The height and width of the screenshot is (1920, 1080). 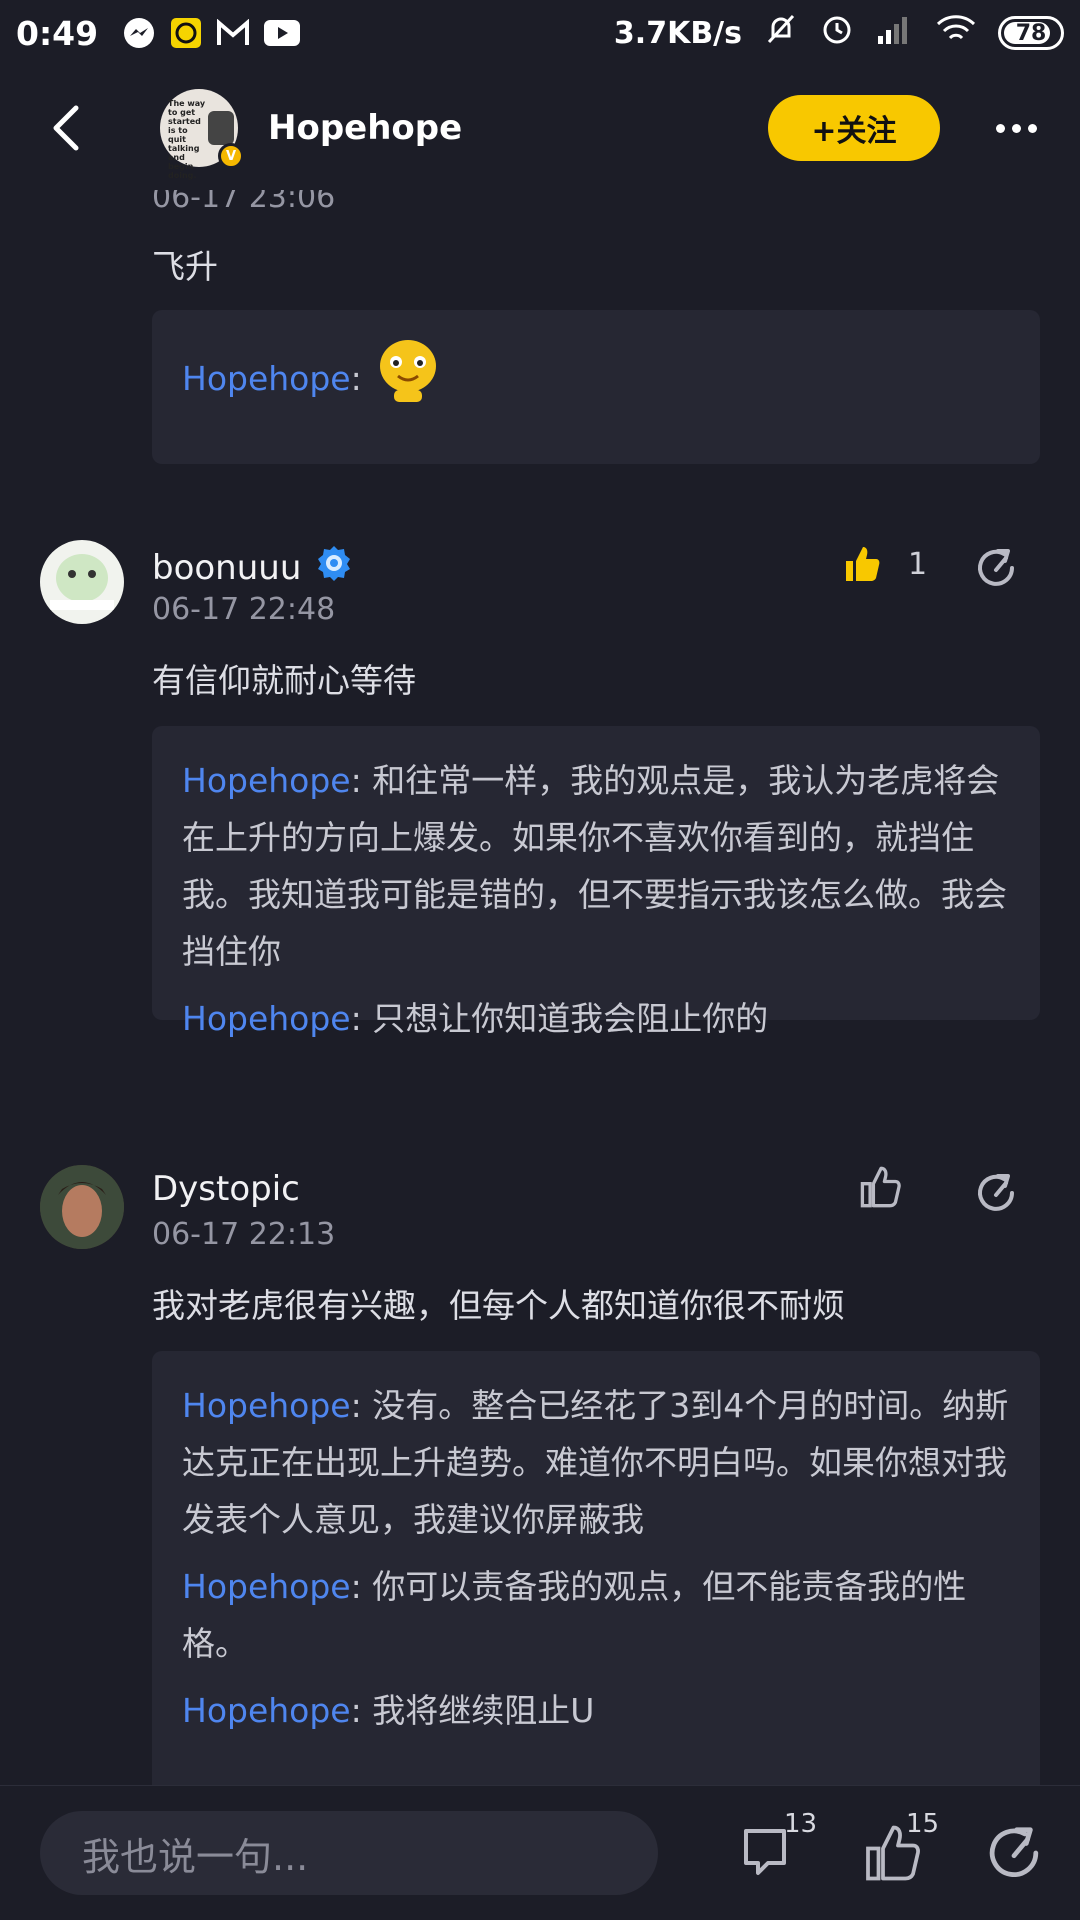 What do you see at coordinates (918, 564) in the screenshot?
I see `like-count: 1` at bounding box center [918, 564].